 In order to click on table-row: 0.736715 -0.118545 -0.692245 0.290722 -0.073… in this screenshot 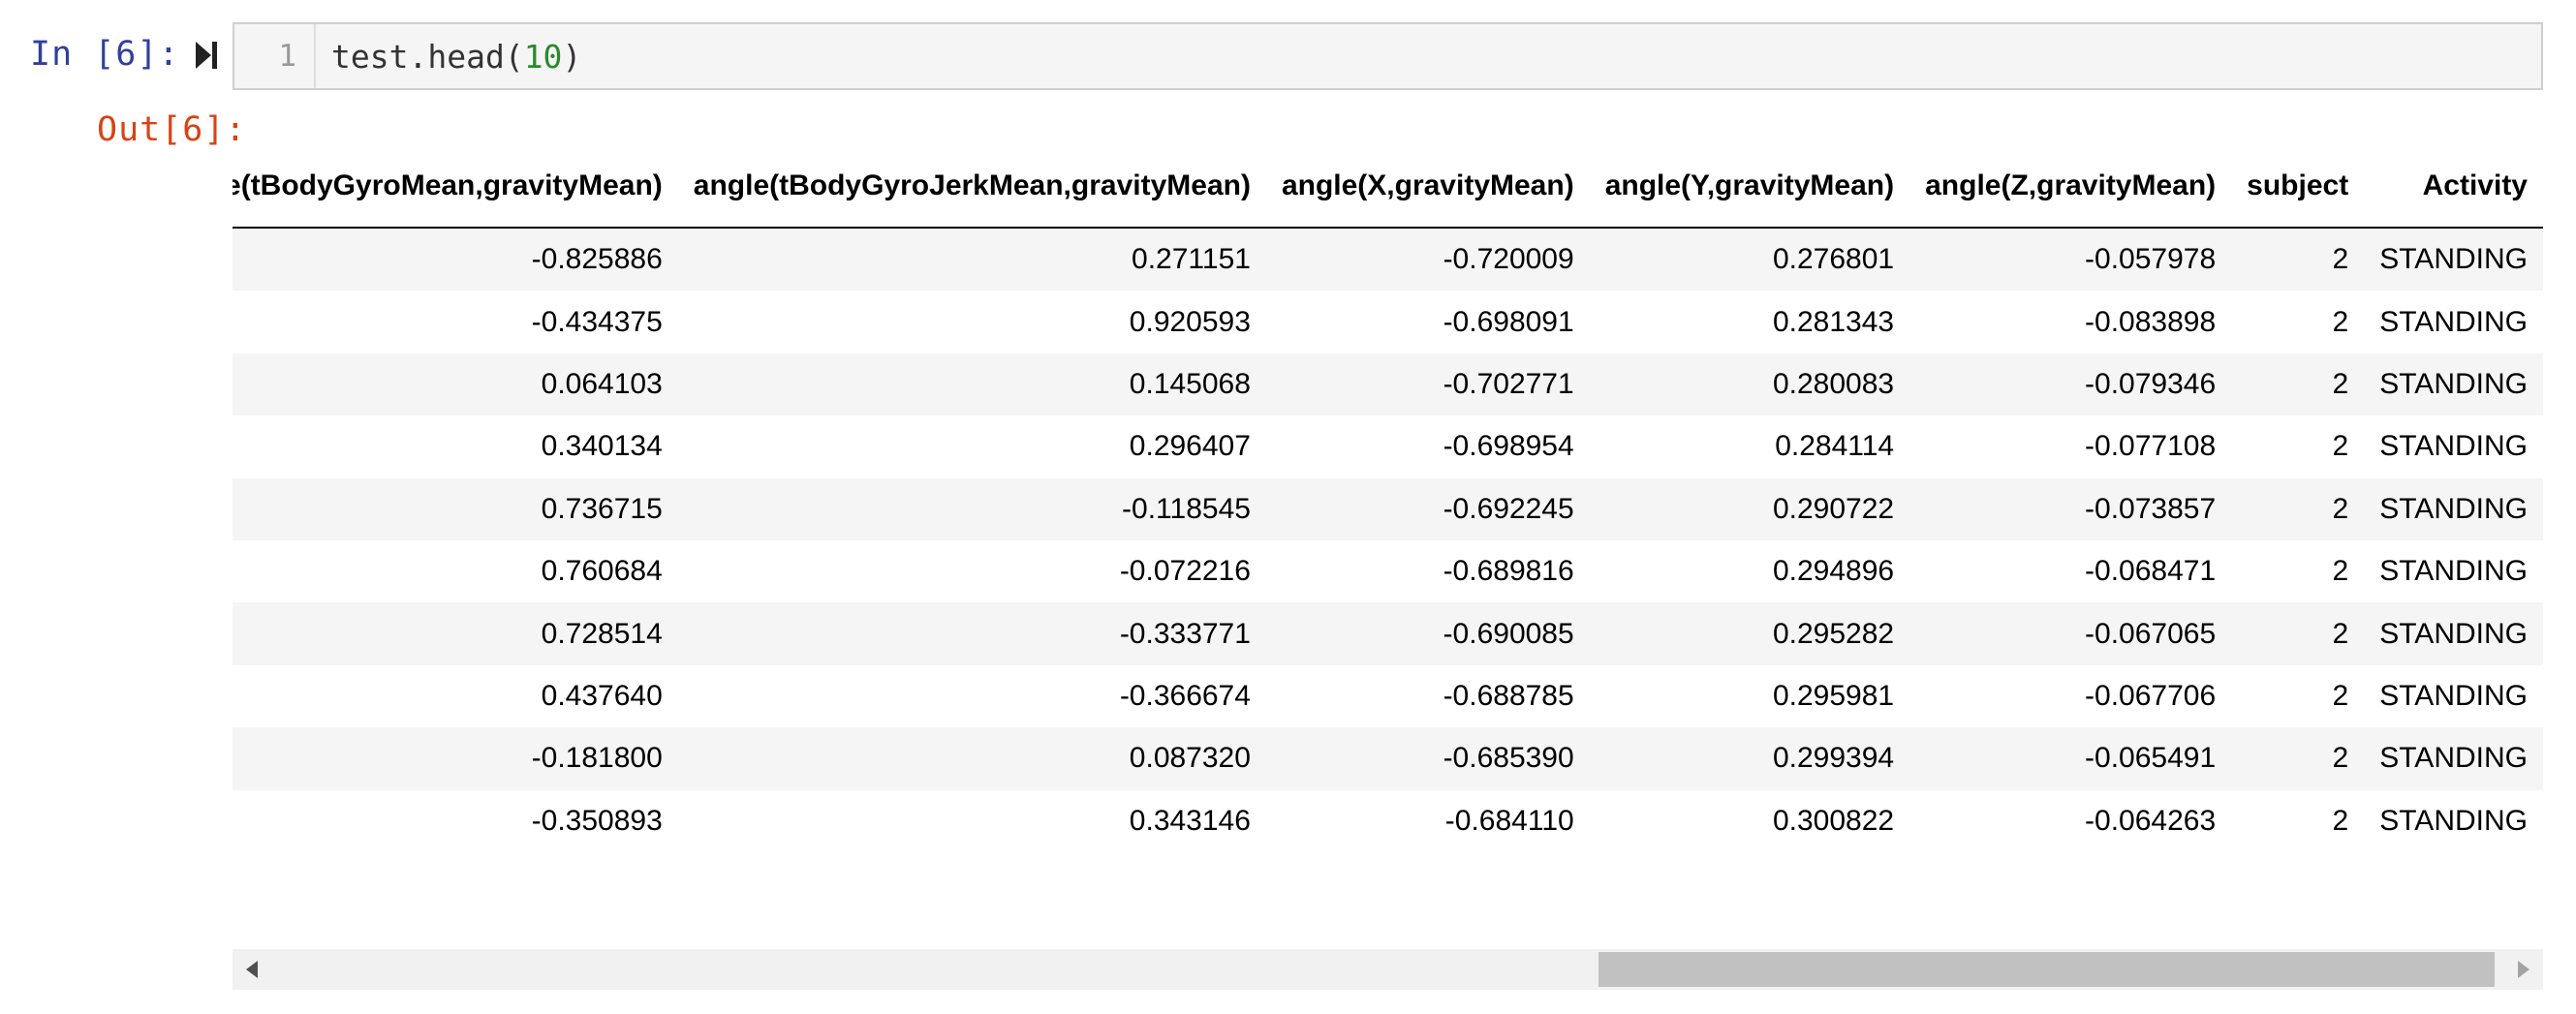, I will do `click(1388, 509)`.